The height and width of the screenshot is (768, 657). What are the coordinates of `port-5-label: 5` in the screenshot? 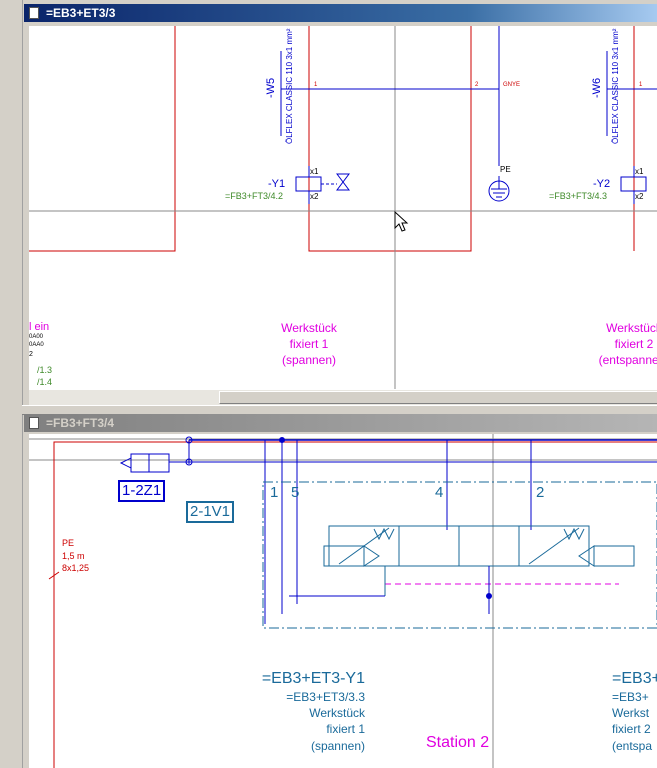 It's located at (295, 492).